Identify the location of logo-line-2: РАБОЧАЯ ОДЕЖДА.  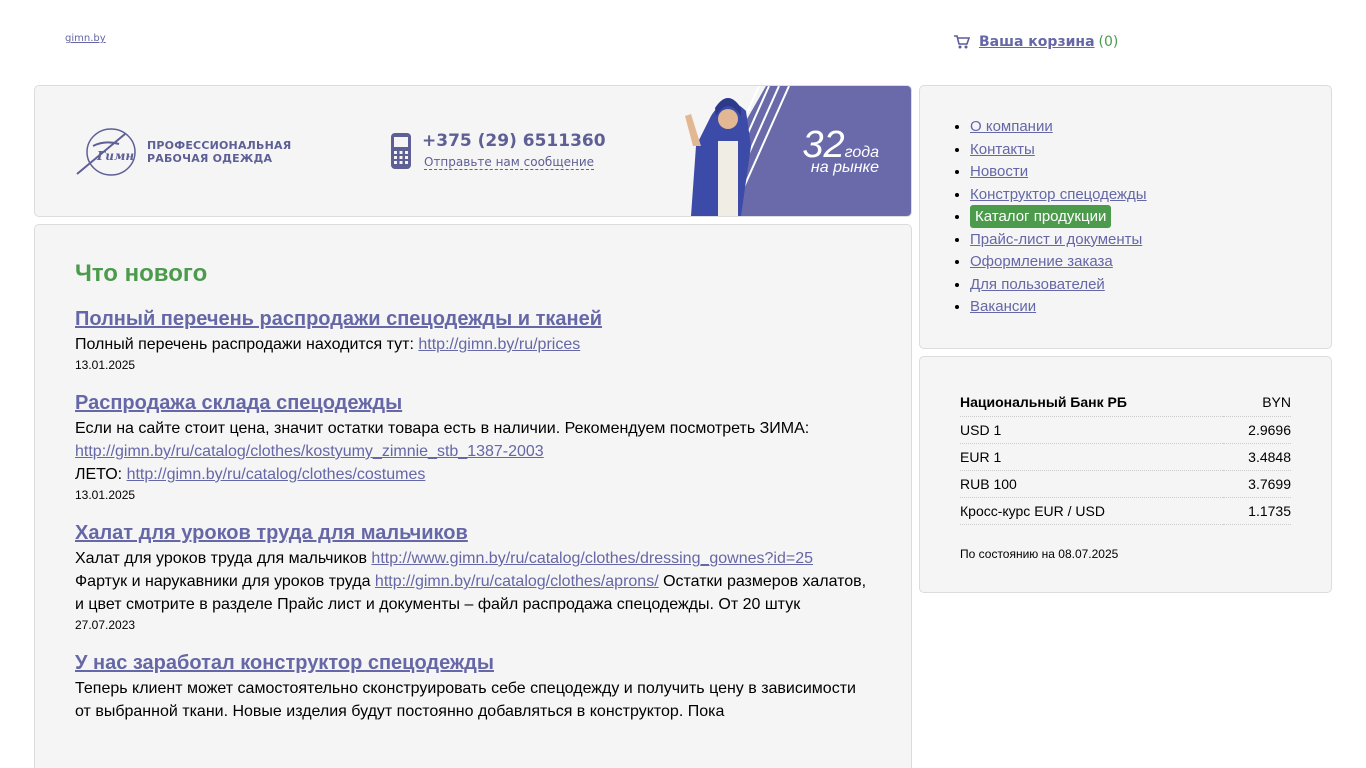
(210, 158).